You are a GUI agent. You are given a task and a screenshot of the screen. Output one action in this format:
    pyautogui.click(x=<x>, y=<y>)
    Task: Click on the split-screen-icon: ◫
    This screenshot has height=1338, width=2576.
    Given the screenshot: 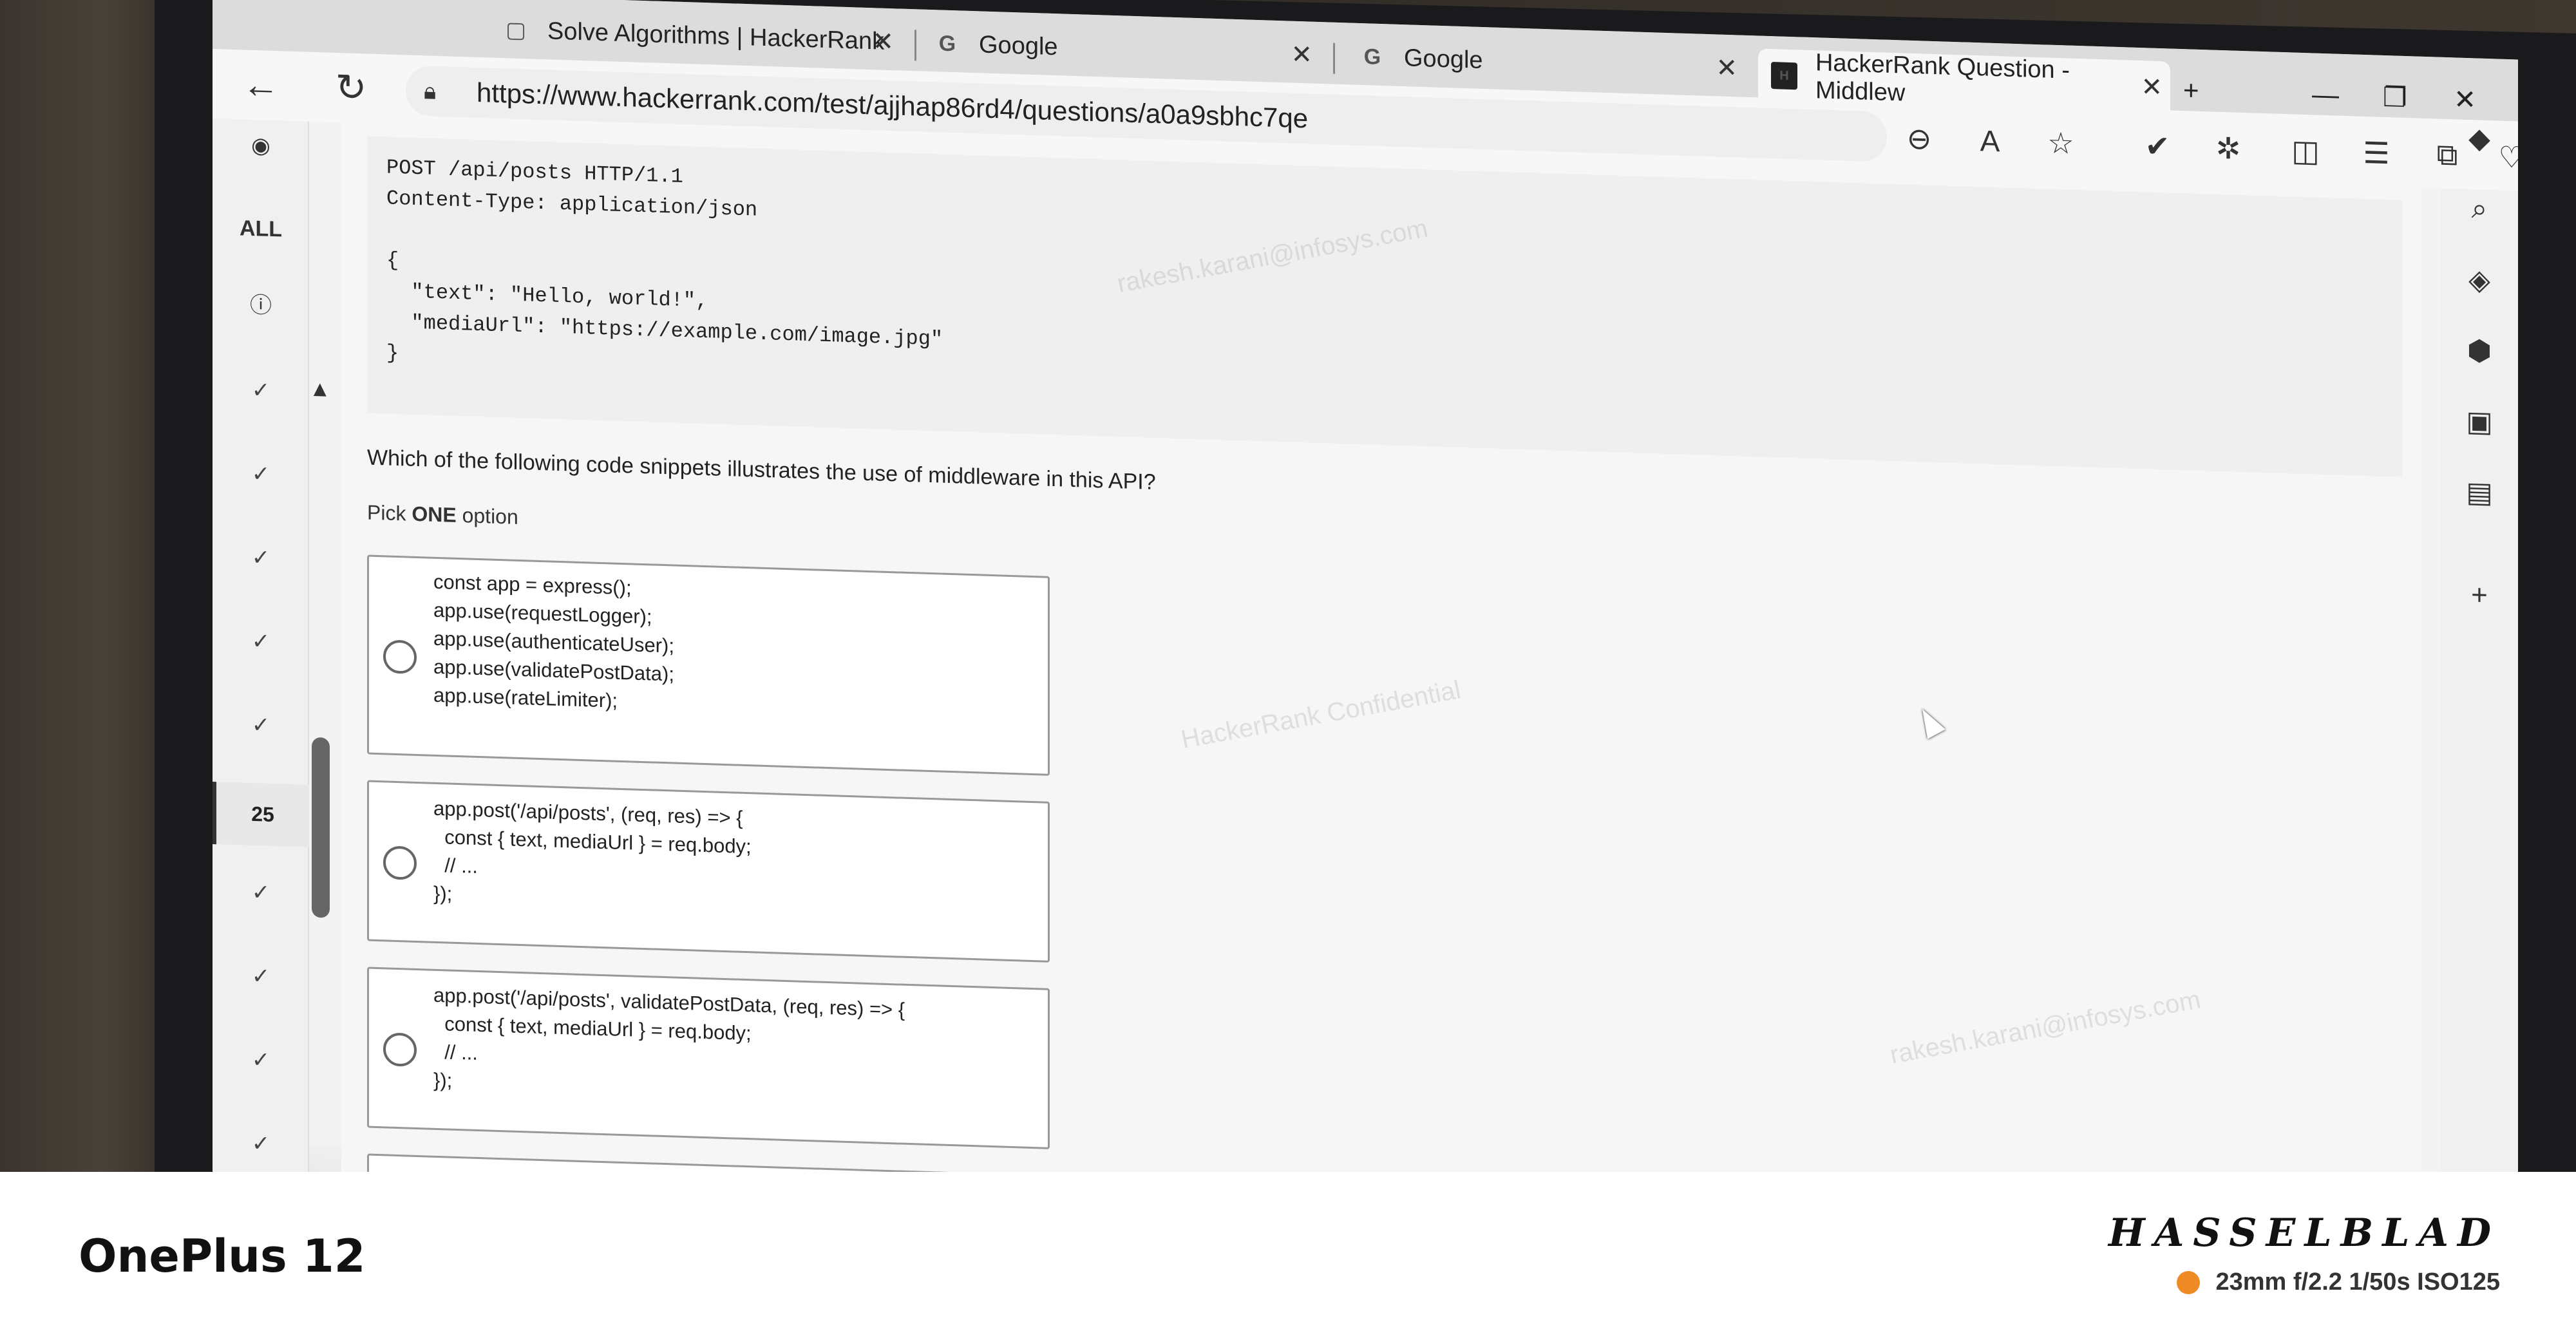 What is the action you would take?
    pyautogui.click(x=2305, y=151)
    